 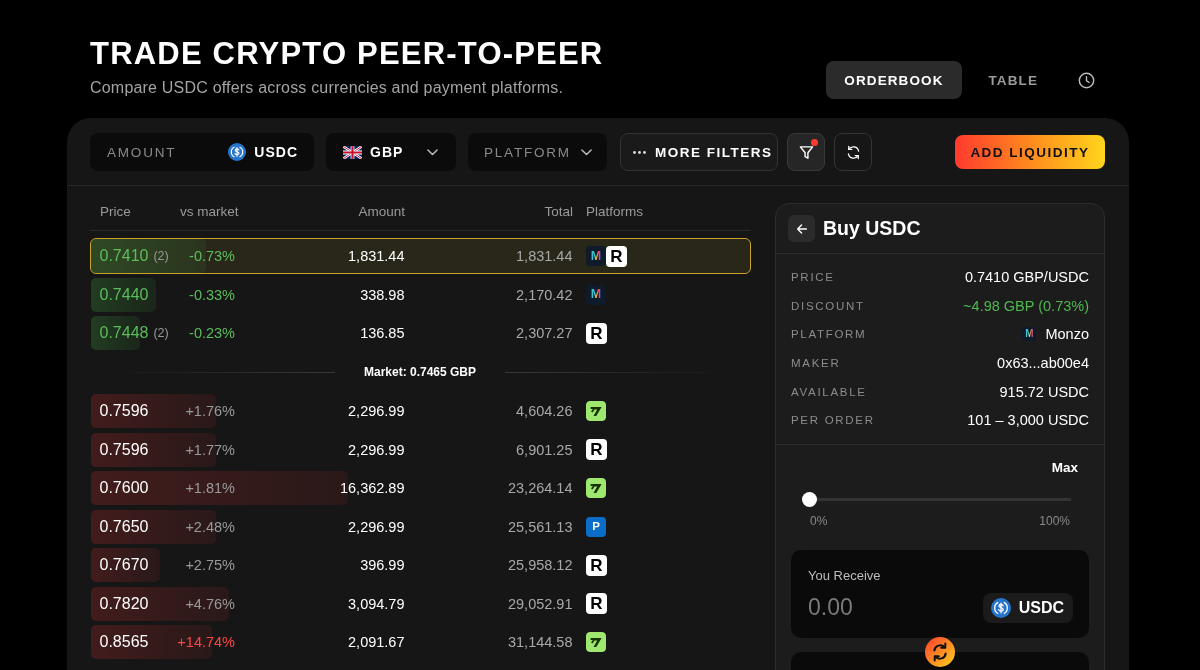 What do you see at coordinates (1026, 277) in the screenshot?
I see `detail-value: 0.7410 GBP/USDC` at bounding box center [1026, 277].